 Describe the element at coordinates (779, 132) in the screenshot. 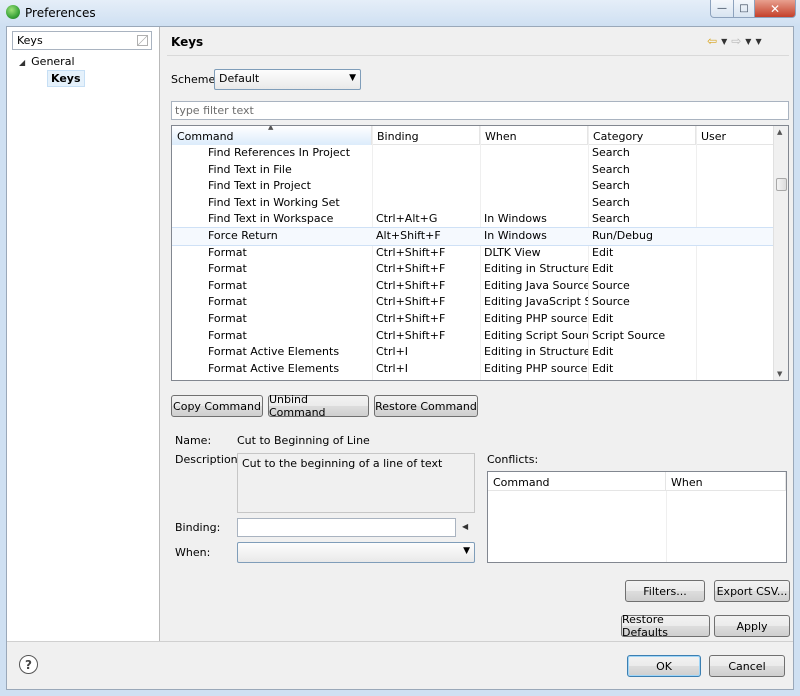

I see `scroll-up-icon: ▲` at that location.